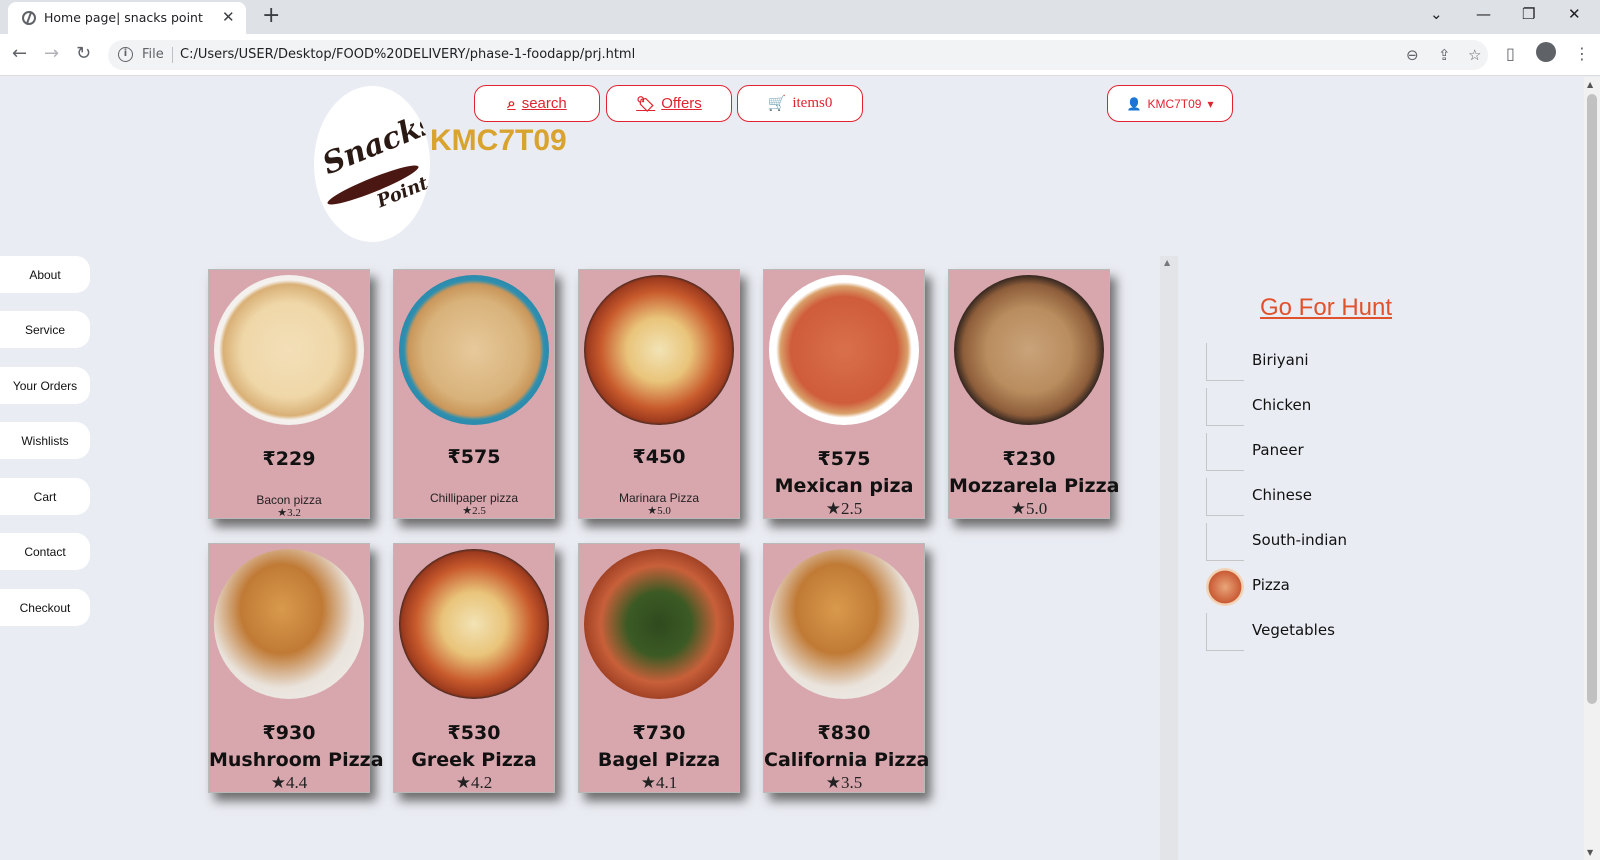 The width and height of the screenshot is (1600, 860). Describe the element at coordinates (1326, 308) in the screenshot. I see `go-for-hunt-title: Go For Hunt` at that location.